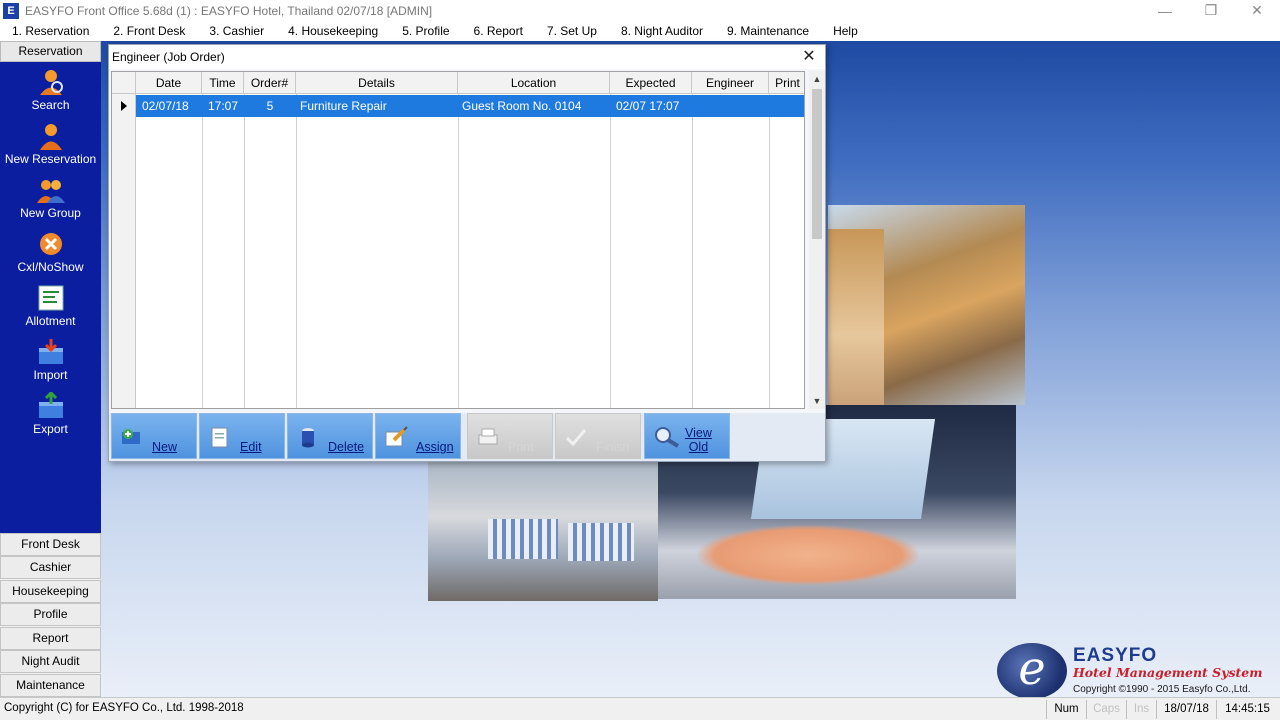 The height and width of the screenshot is (720, 1280). What do you see at coordinates (51, 405) in the screenshot?
I see `export-icon` at bounding box center [51, 405].